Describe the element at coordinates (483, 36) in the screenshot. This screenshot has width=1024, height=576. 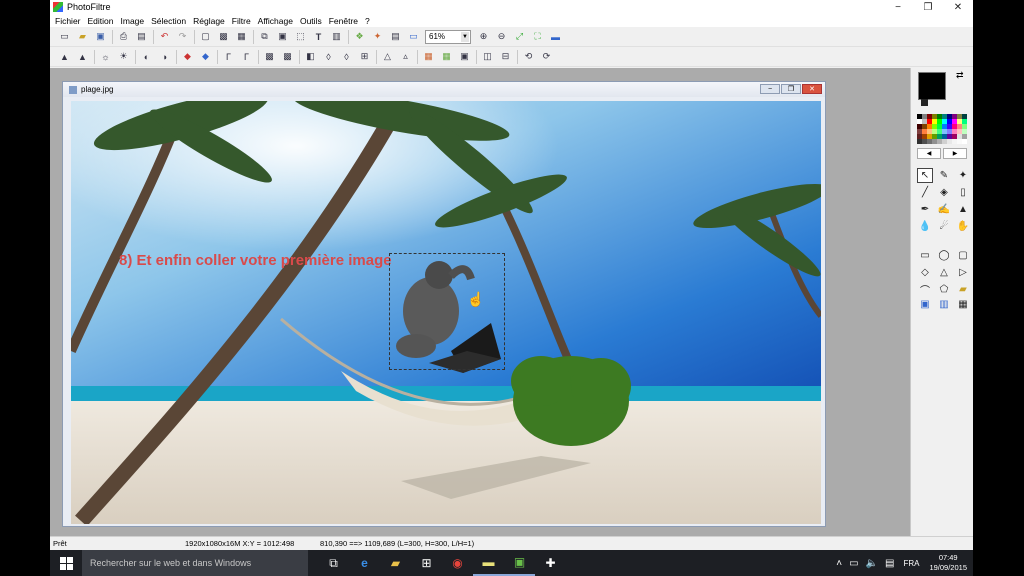
I see `zoom-in-icon: ⊕` at that location.